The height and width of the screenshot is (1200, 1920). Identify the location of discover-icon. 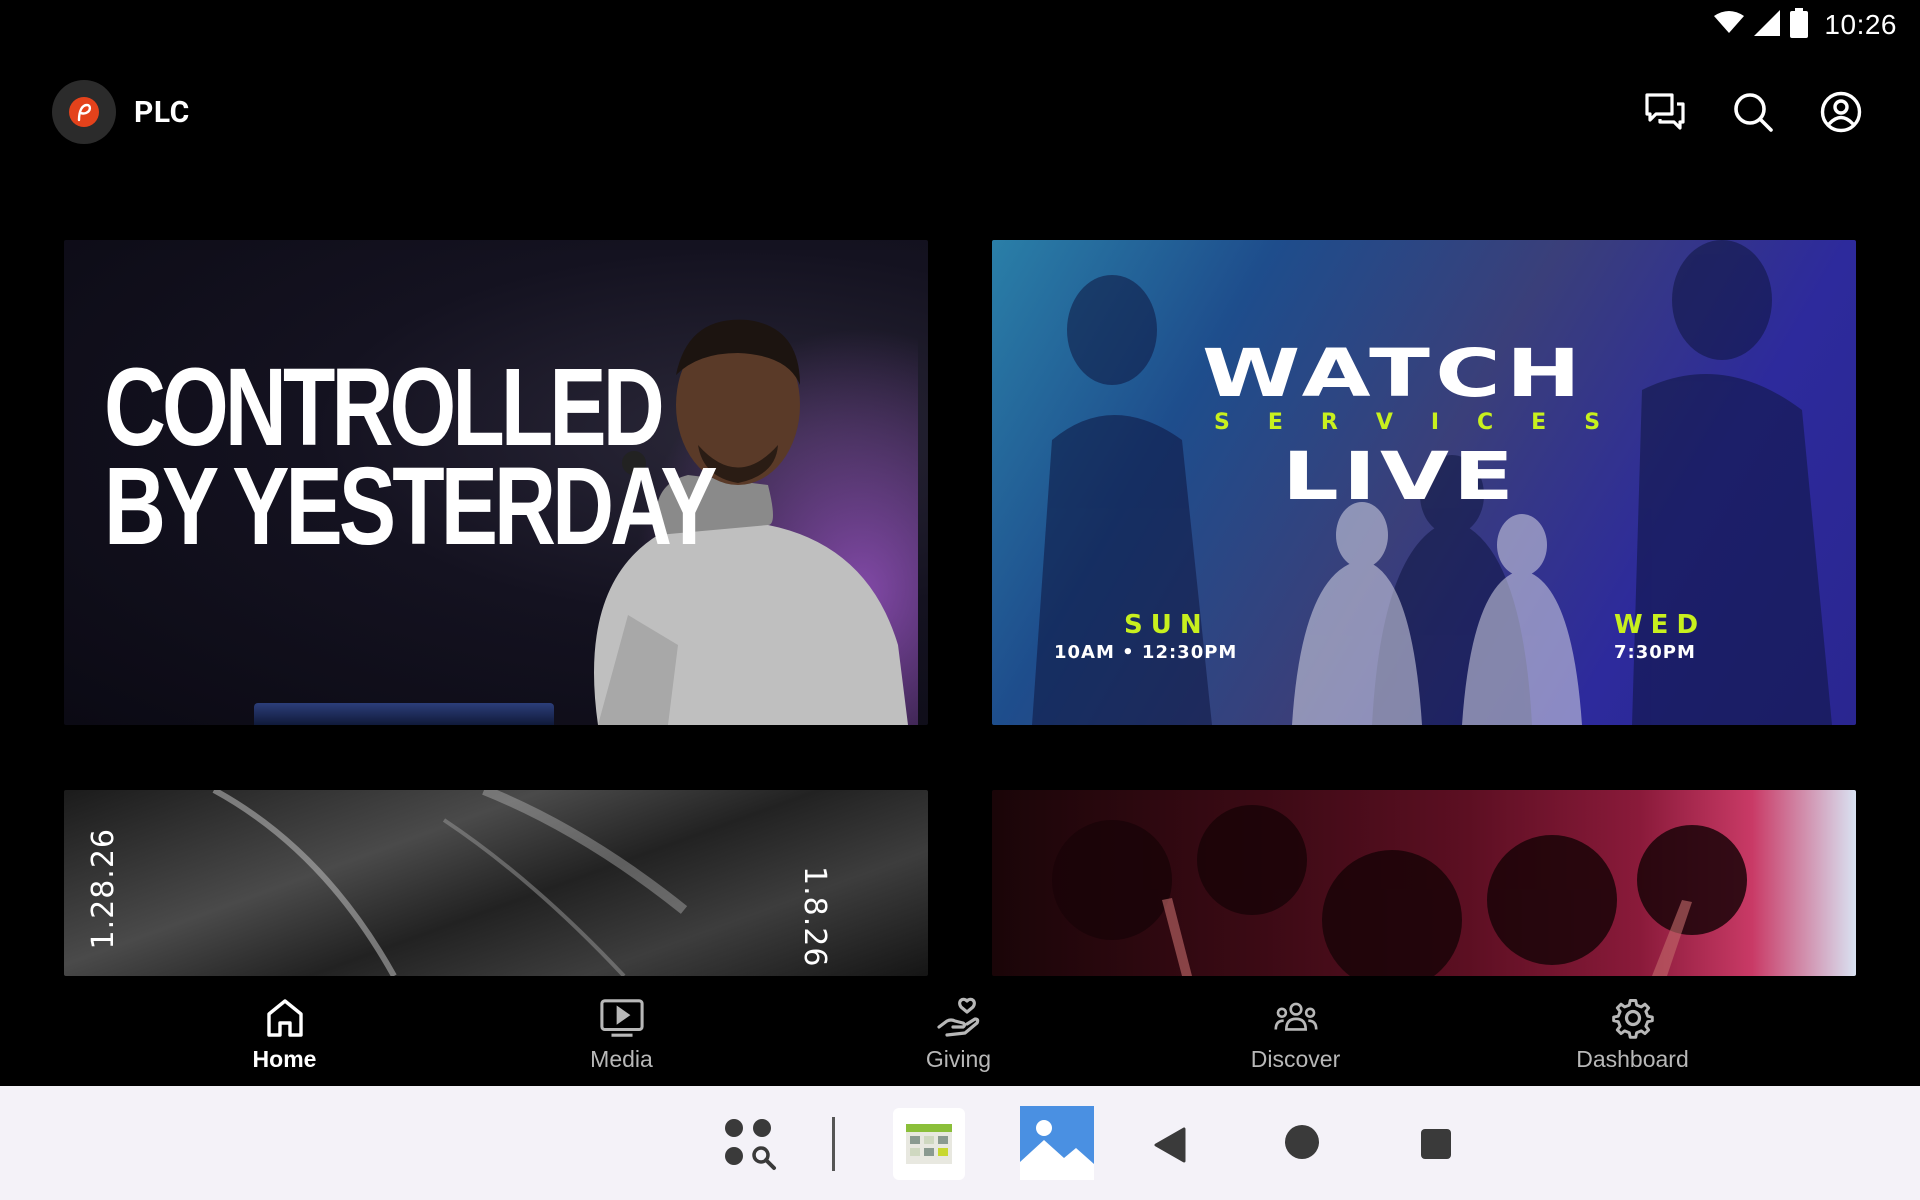
(1295, 1018).